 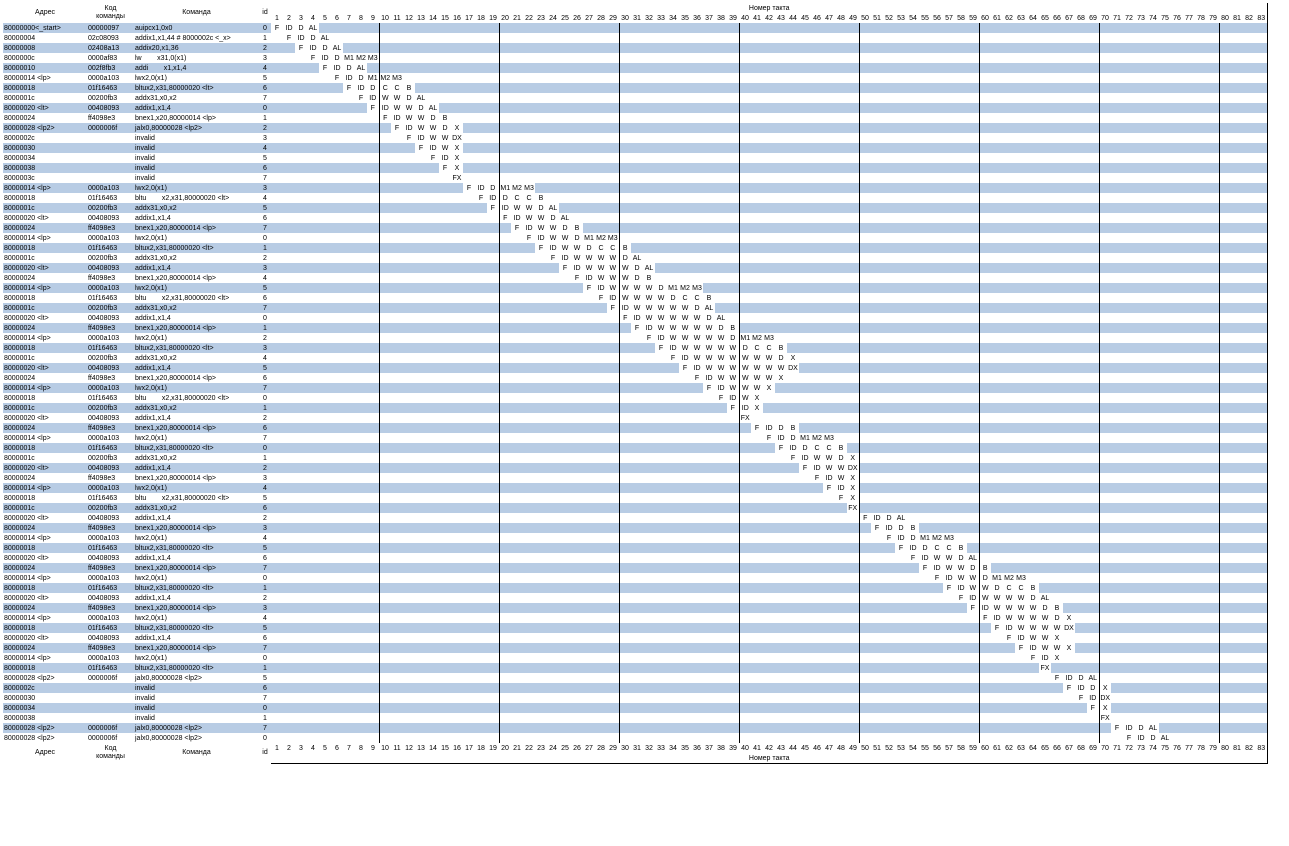 What do you see at coordinates (1141, 18) in the screenshot?
I see `cycle-number: 73` at bounding box center [1141, 18].